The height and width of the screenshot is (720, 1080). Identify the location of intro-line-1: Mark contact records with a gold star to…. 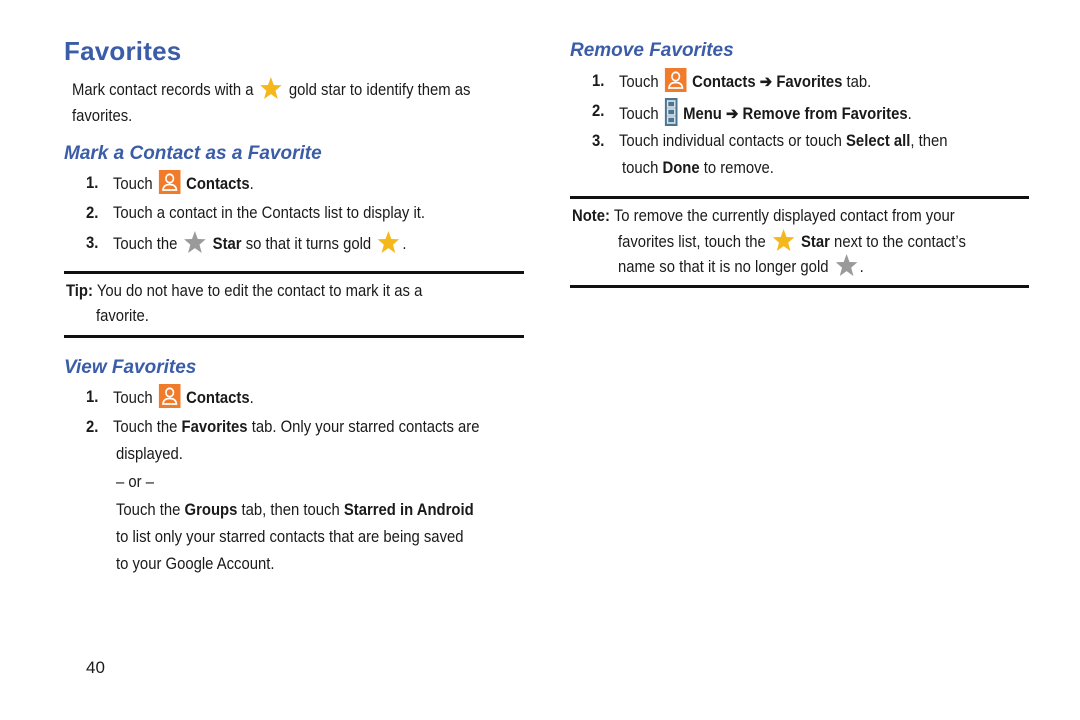
(271, 90).